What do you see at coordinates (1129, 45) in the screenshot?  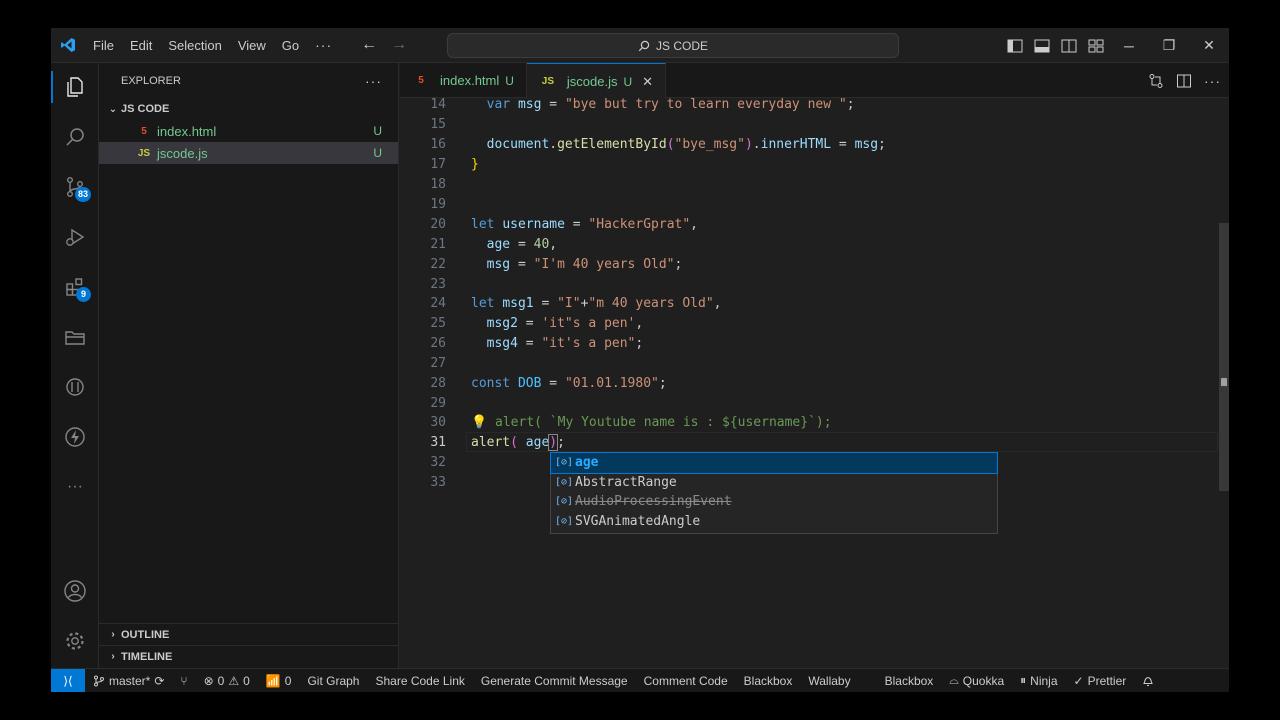 I see `minimize-button: ─` at bounding box center [1129, 45].